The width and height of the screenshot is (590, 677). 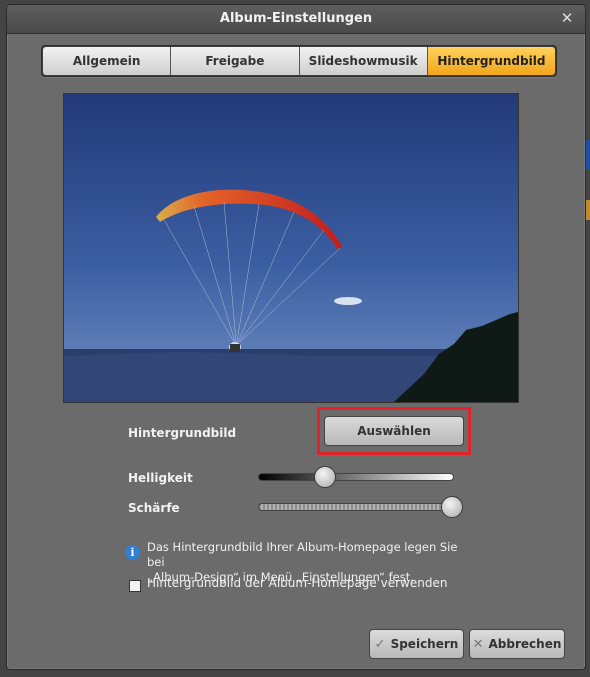 What do you see at coordinates (525, 644) in the screenshot?
I see `cancel-button-label: Abbrechen` at bounding box center [525, 644].